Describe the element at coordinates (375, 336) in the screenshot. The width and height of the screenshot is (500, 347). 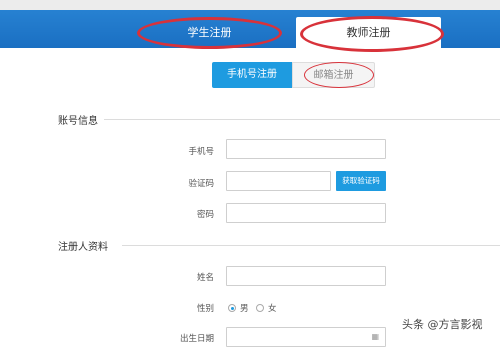
I see `calendar-icon: ▦` at that location.